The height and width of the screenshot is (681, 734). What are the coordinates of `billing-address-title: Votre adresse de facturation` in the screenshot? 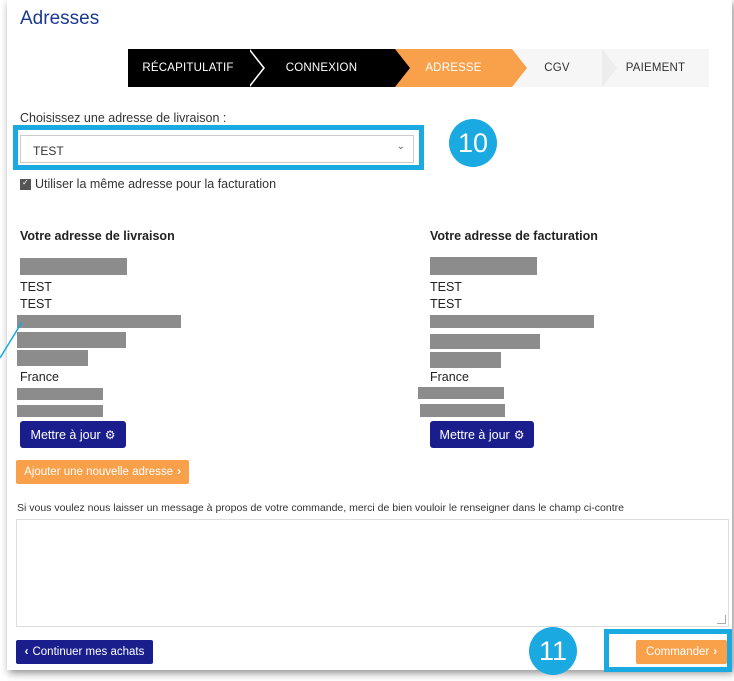 It's located at (514, 236).